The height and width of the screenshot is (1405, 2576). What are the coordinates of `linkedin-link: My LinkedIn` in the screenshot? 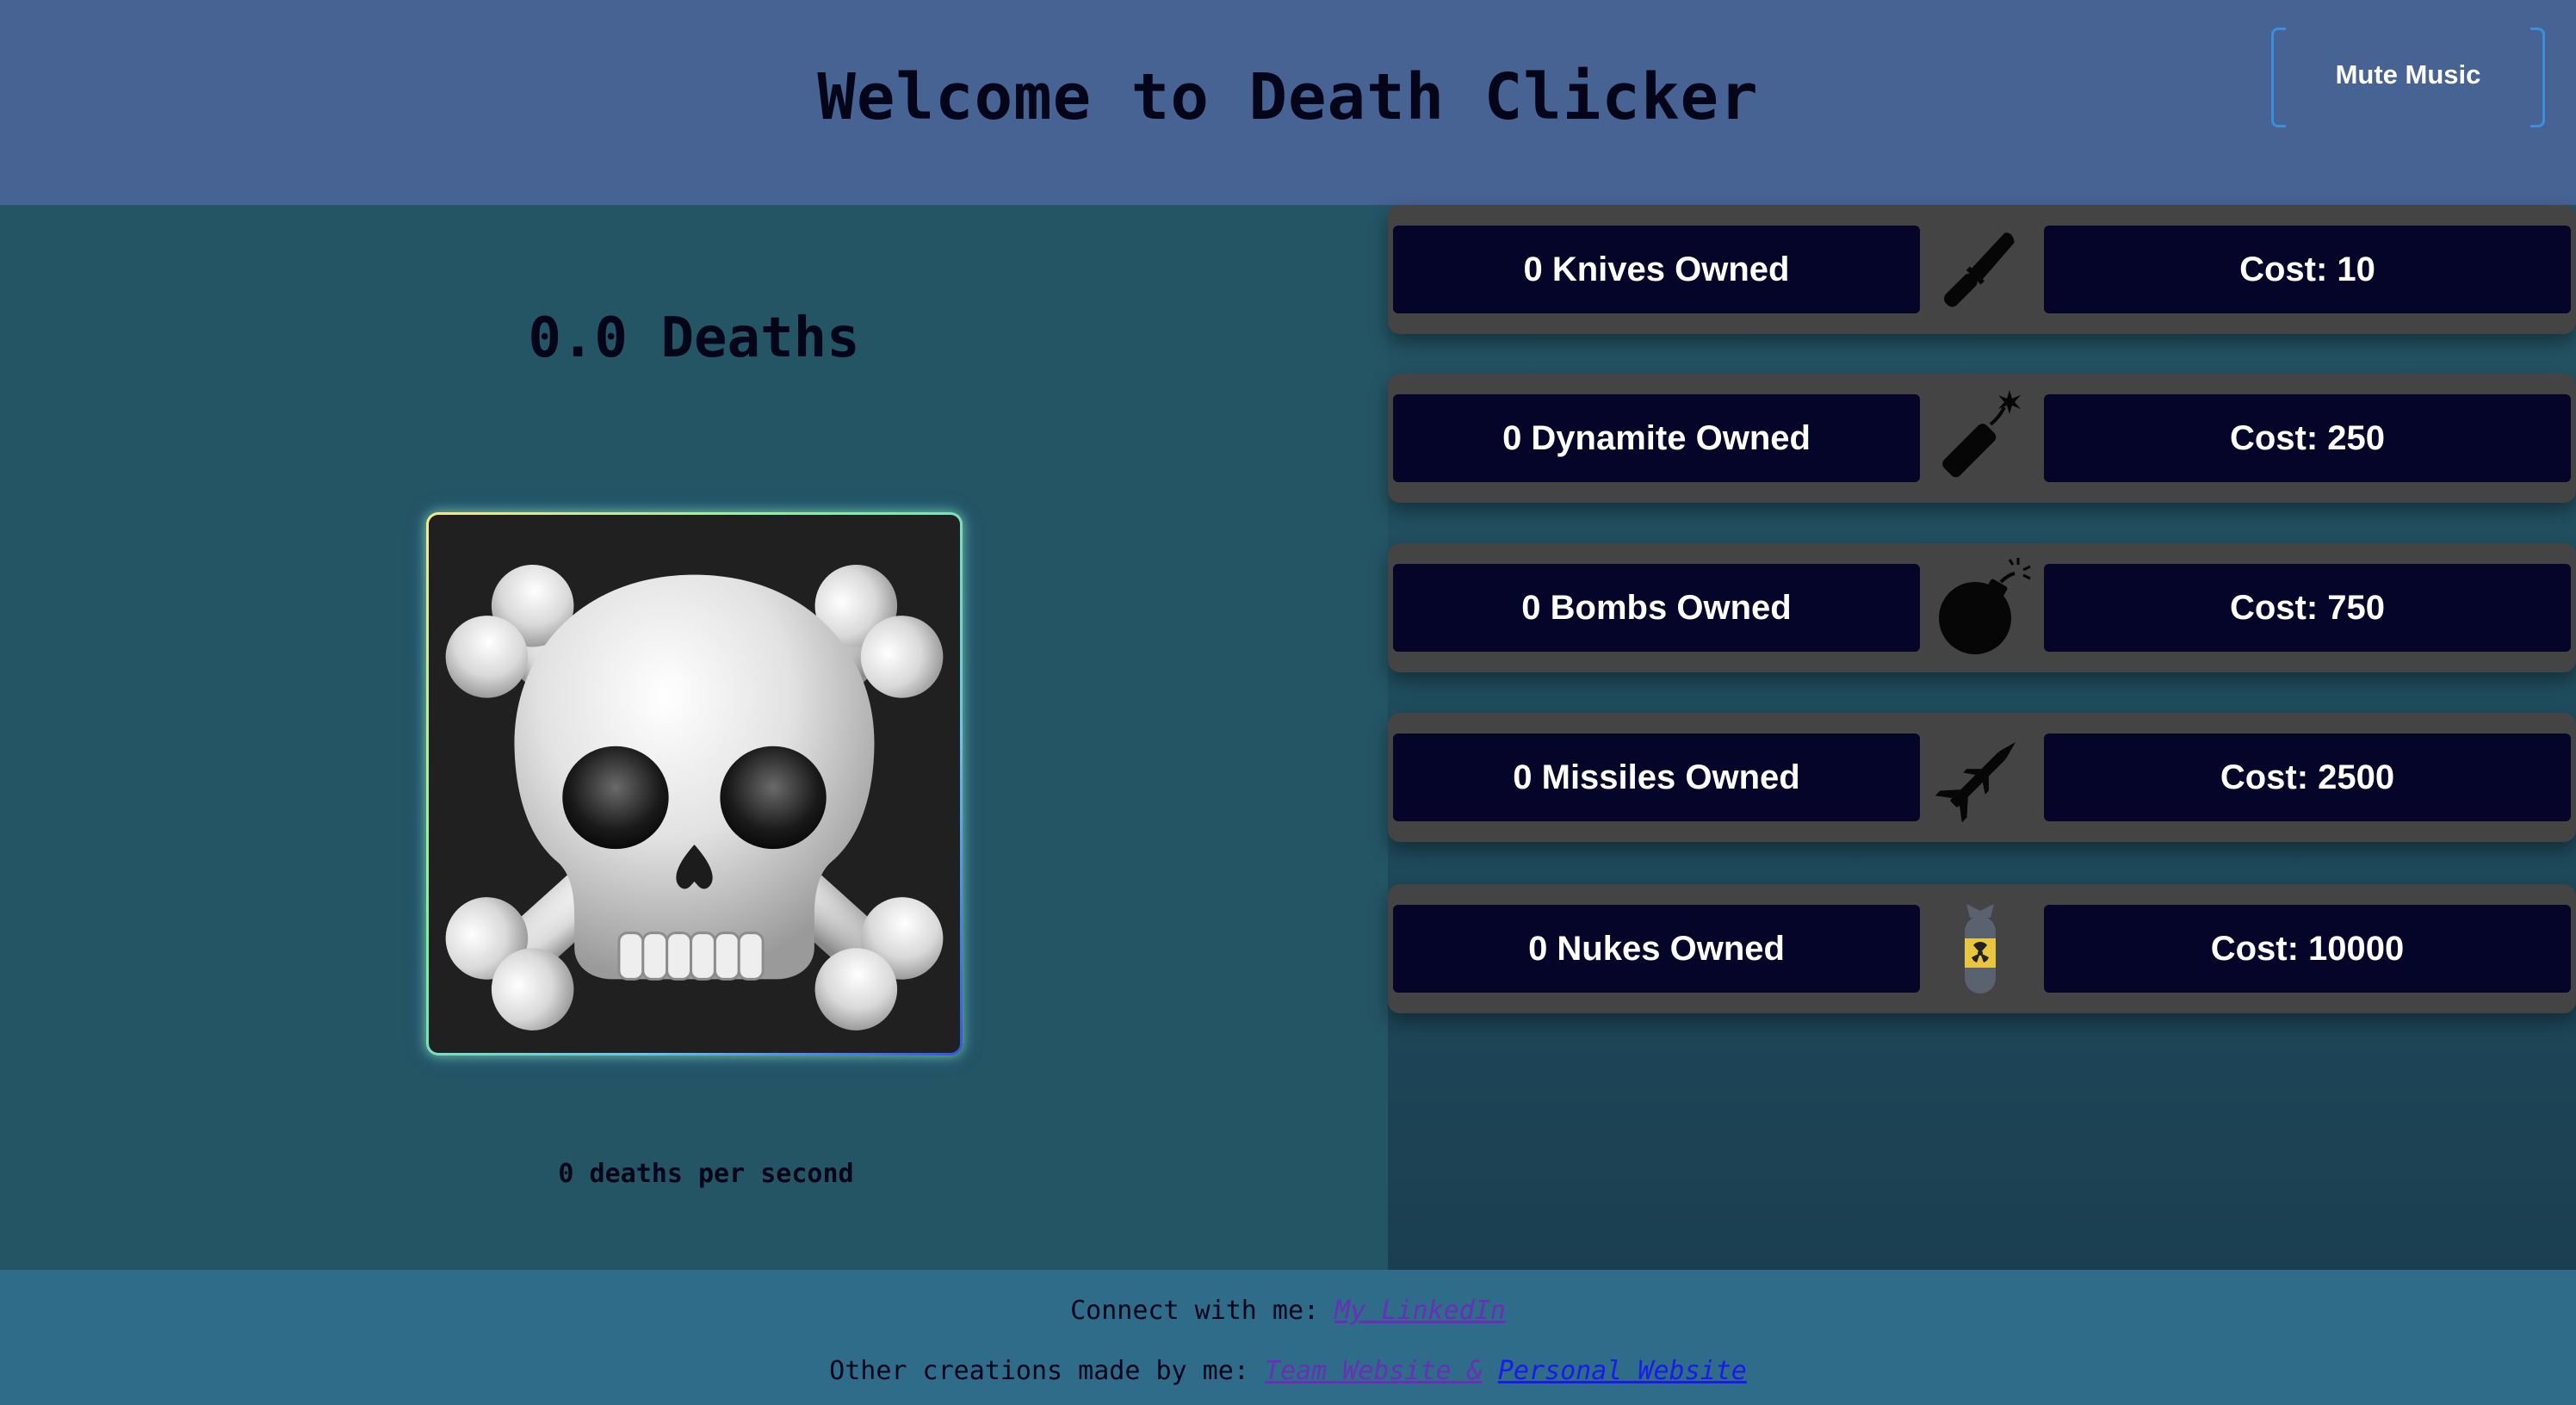 It's located at (1420, 1311).